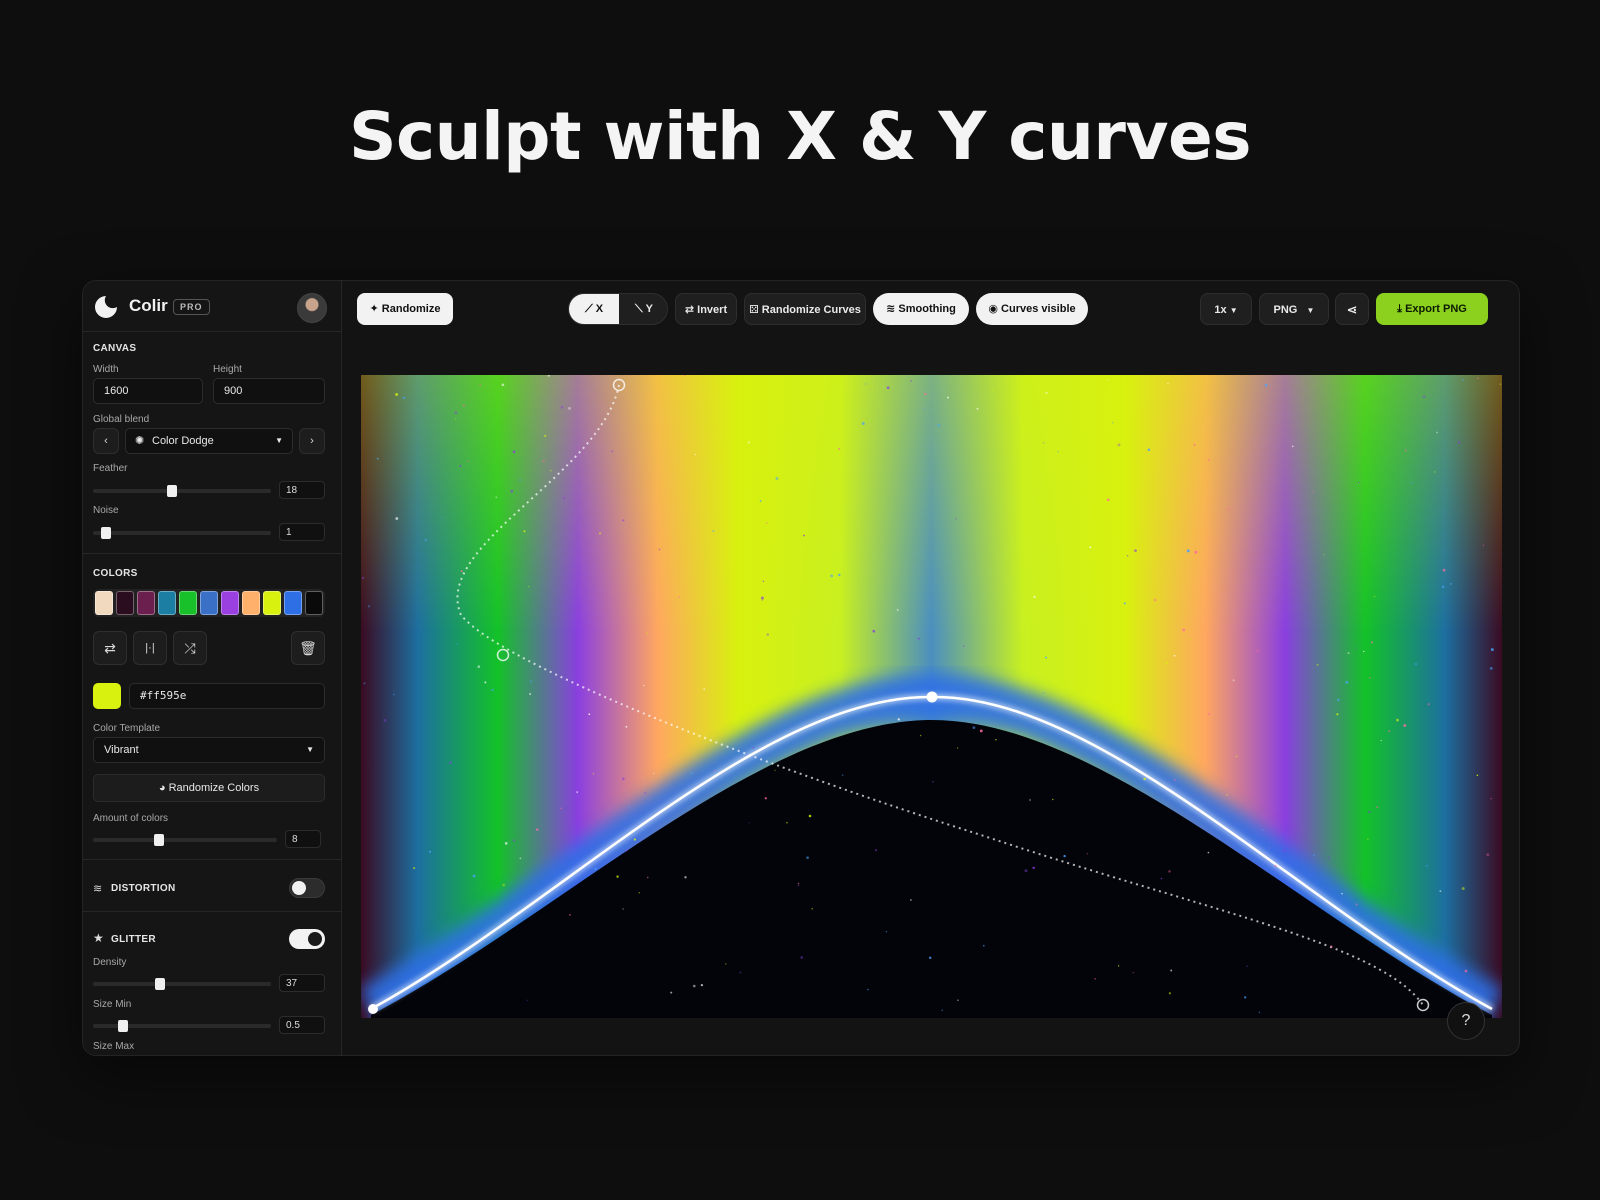 This screenshot has height=1200, width=1600. What do you see at coordinates (182, 1026) in the screenshot?
I see `size-min-slider` at bounding box center [182, 1026].